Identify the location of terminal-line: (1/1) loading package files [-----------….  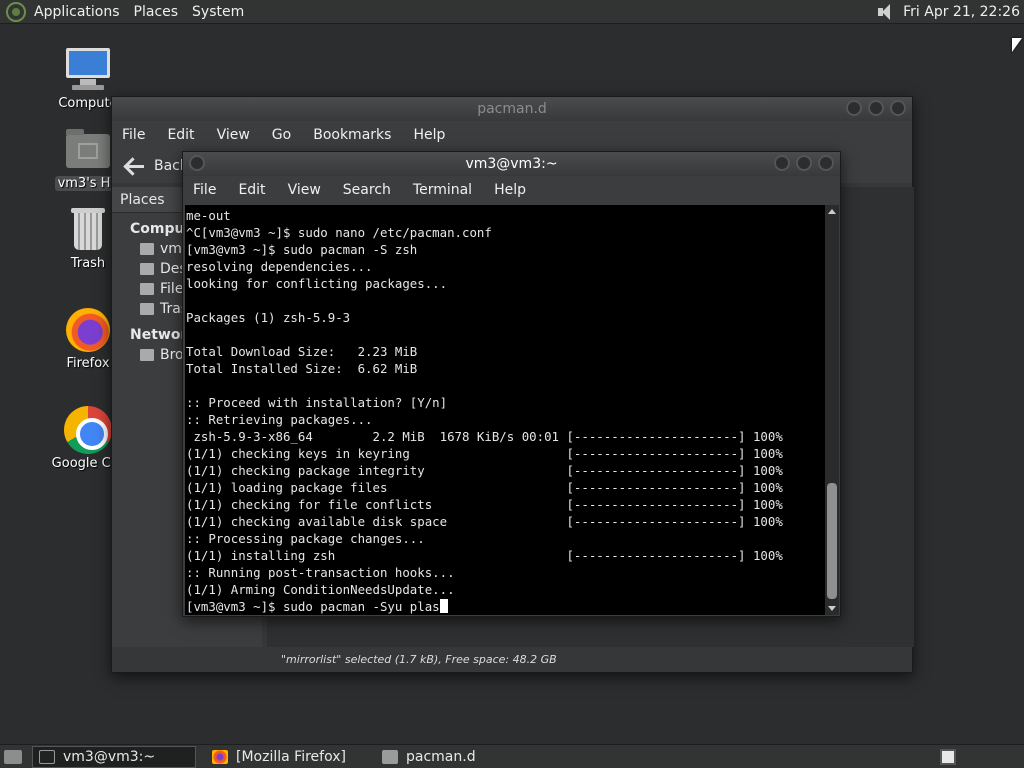
(484, 487).